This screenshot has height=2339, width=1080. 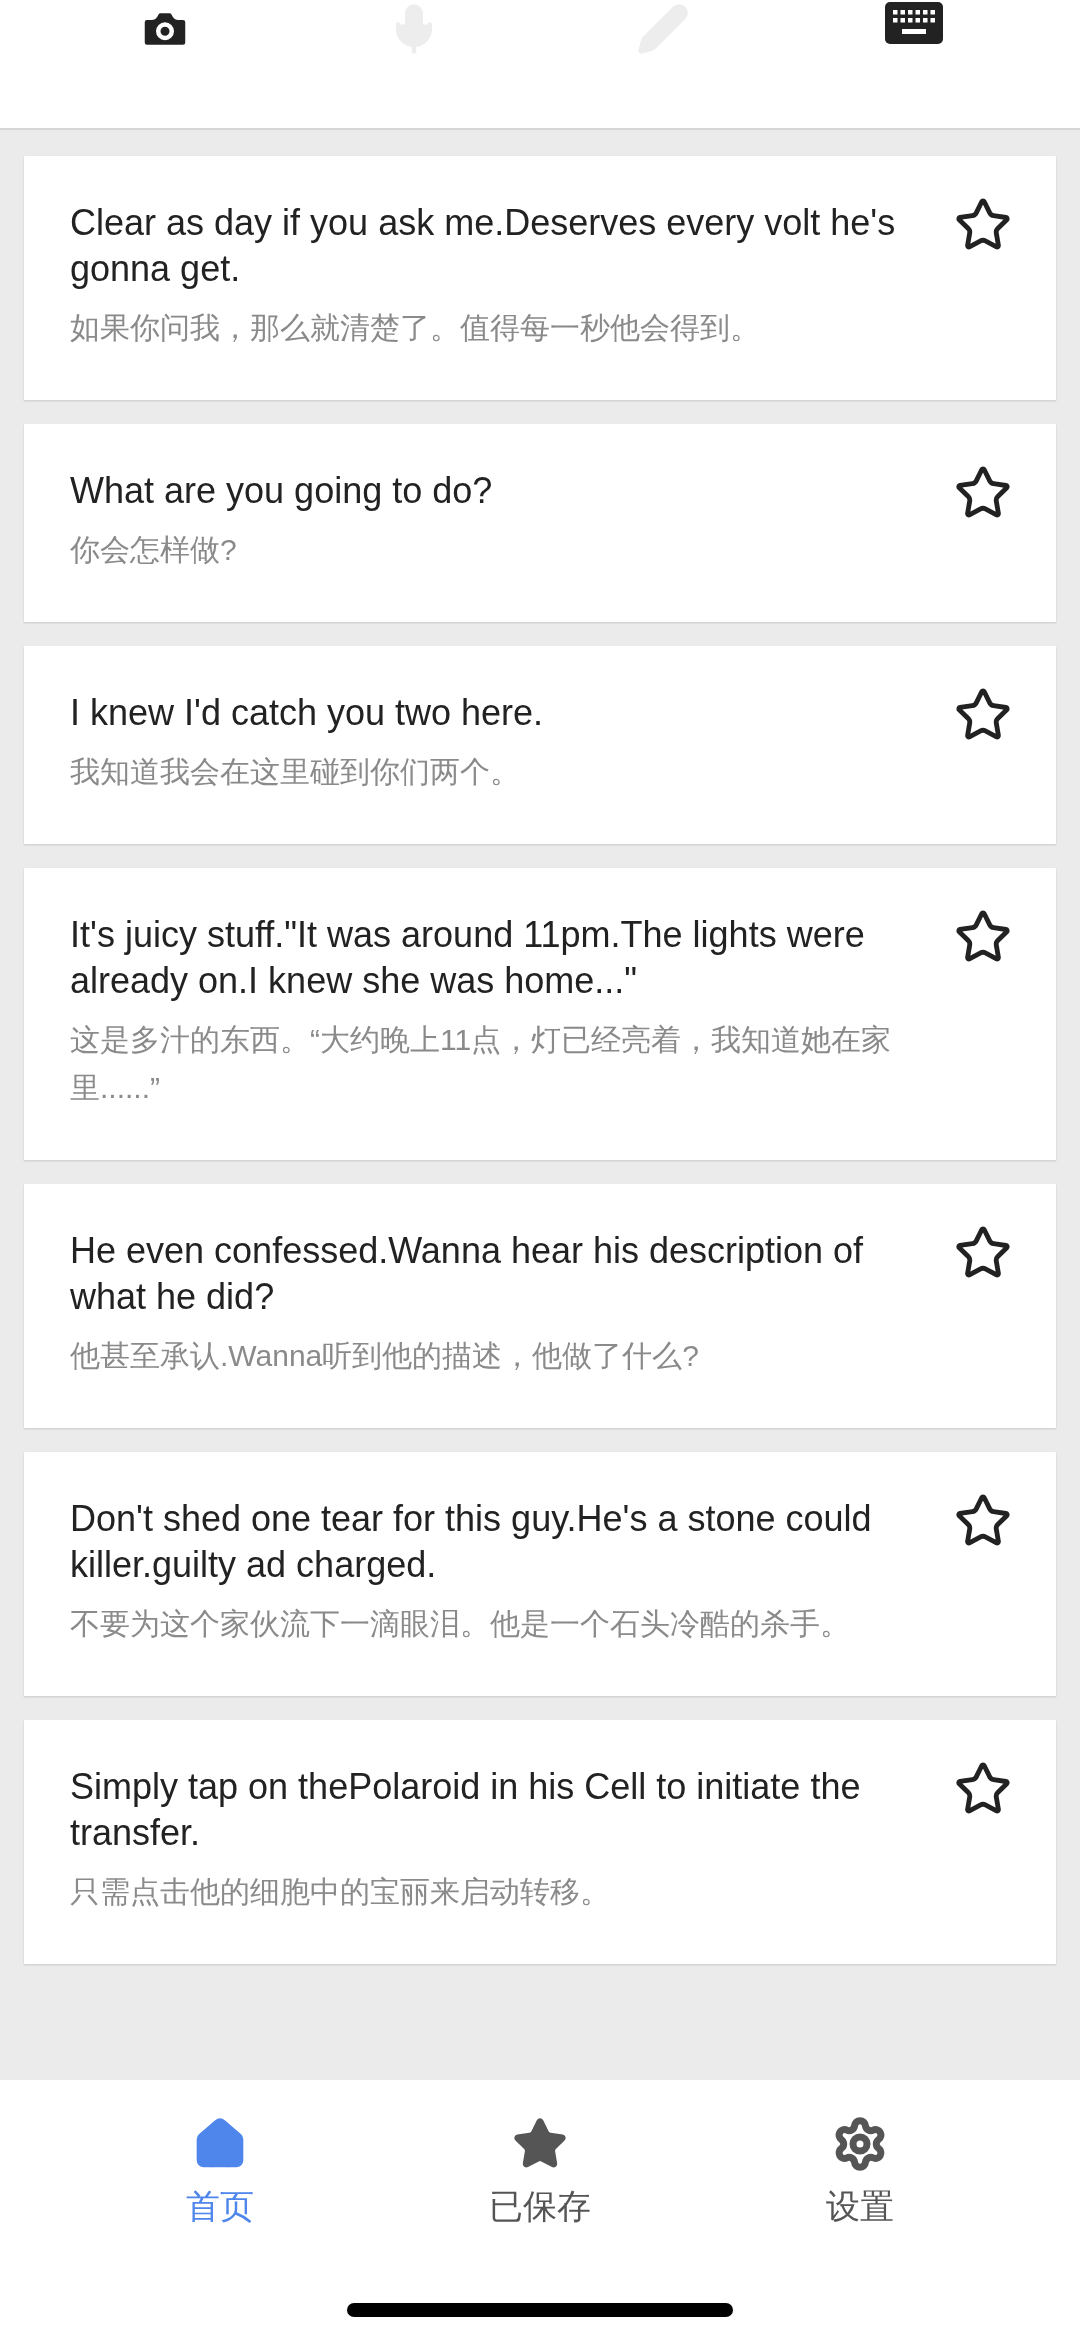 I want to click on english-phrase: What are you going to do?, so click(x=282, y=491).